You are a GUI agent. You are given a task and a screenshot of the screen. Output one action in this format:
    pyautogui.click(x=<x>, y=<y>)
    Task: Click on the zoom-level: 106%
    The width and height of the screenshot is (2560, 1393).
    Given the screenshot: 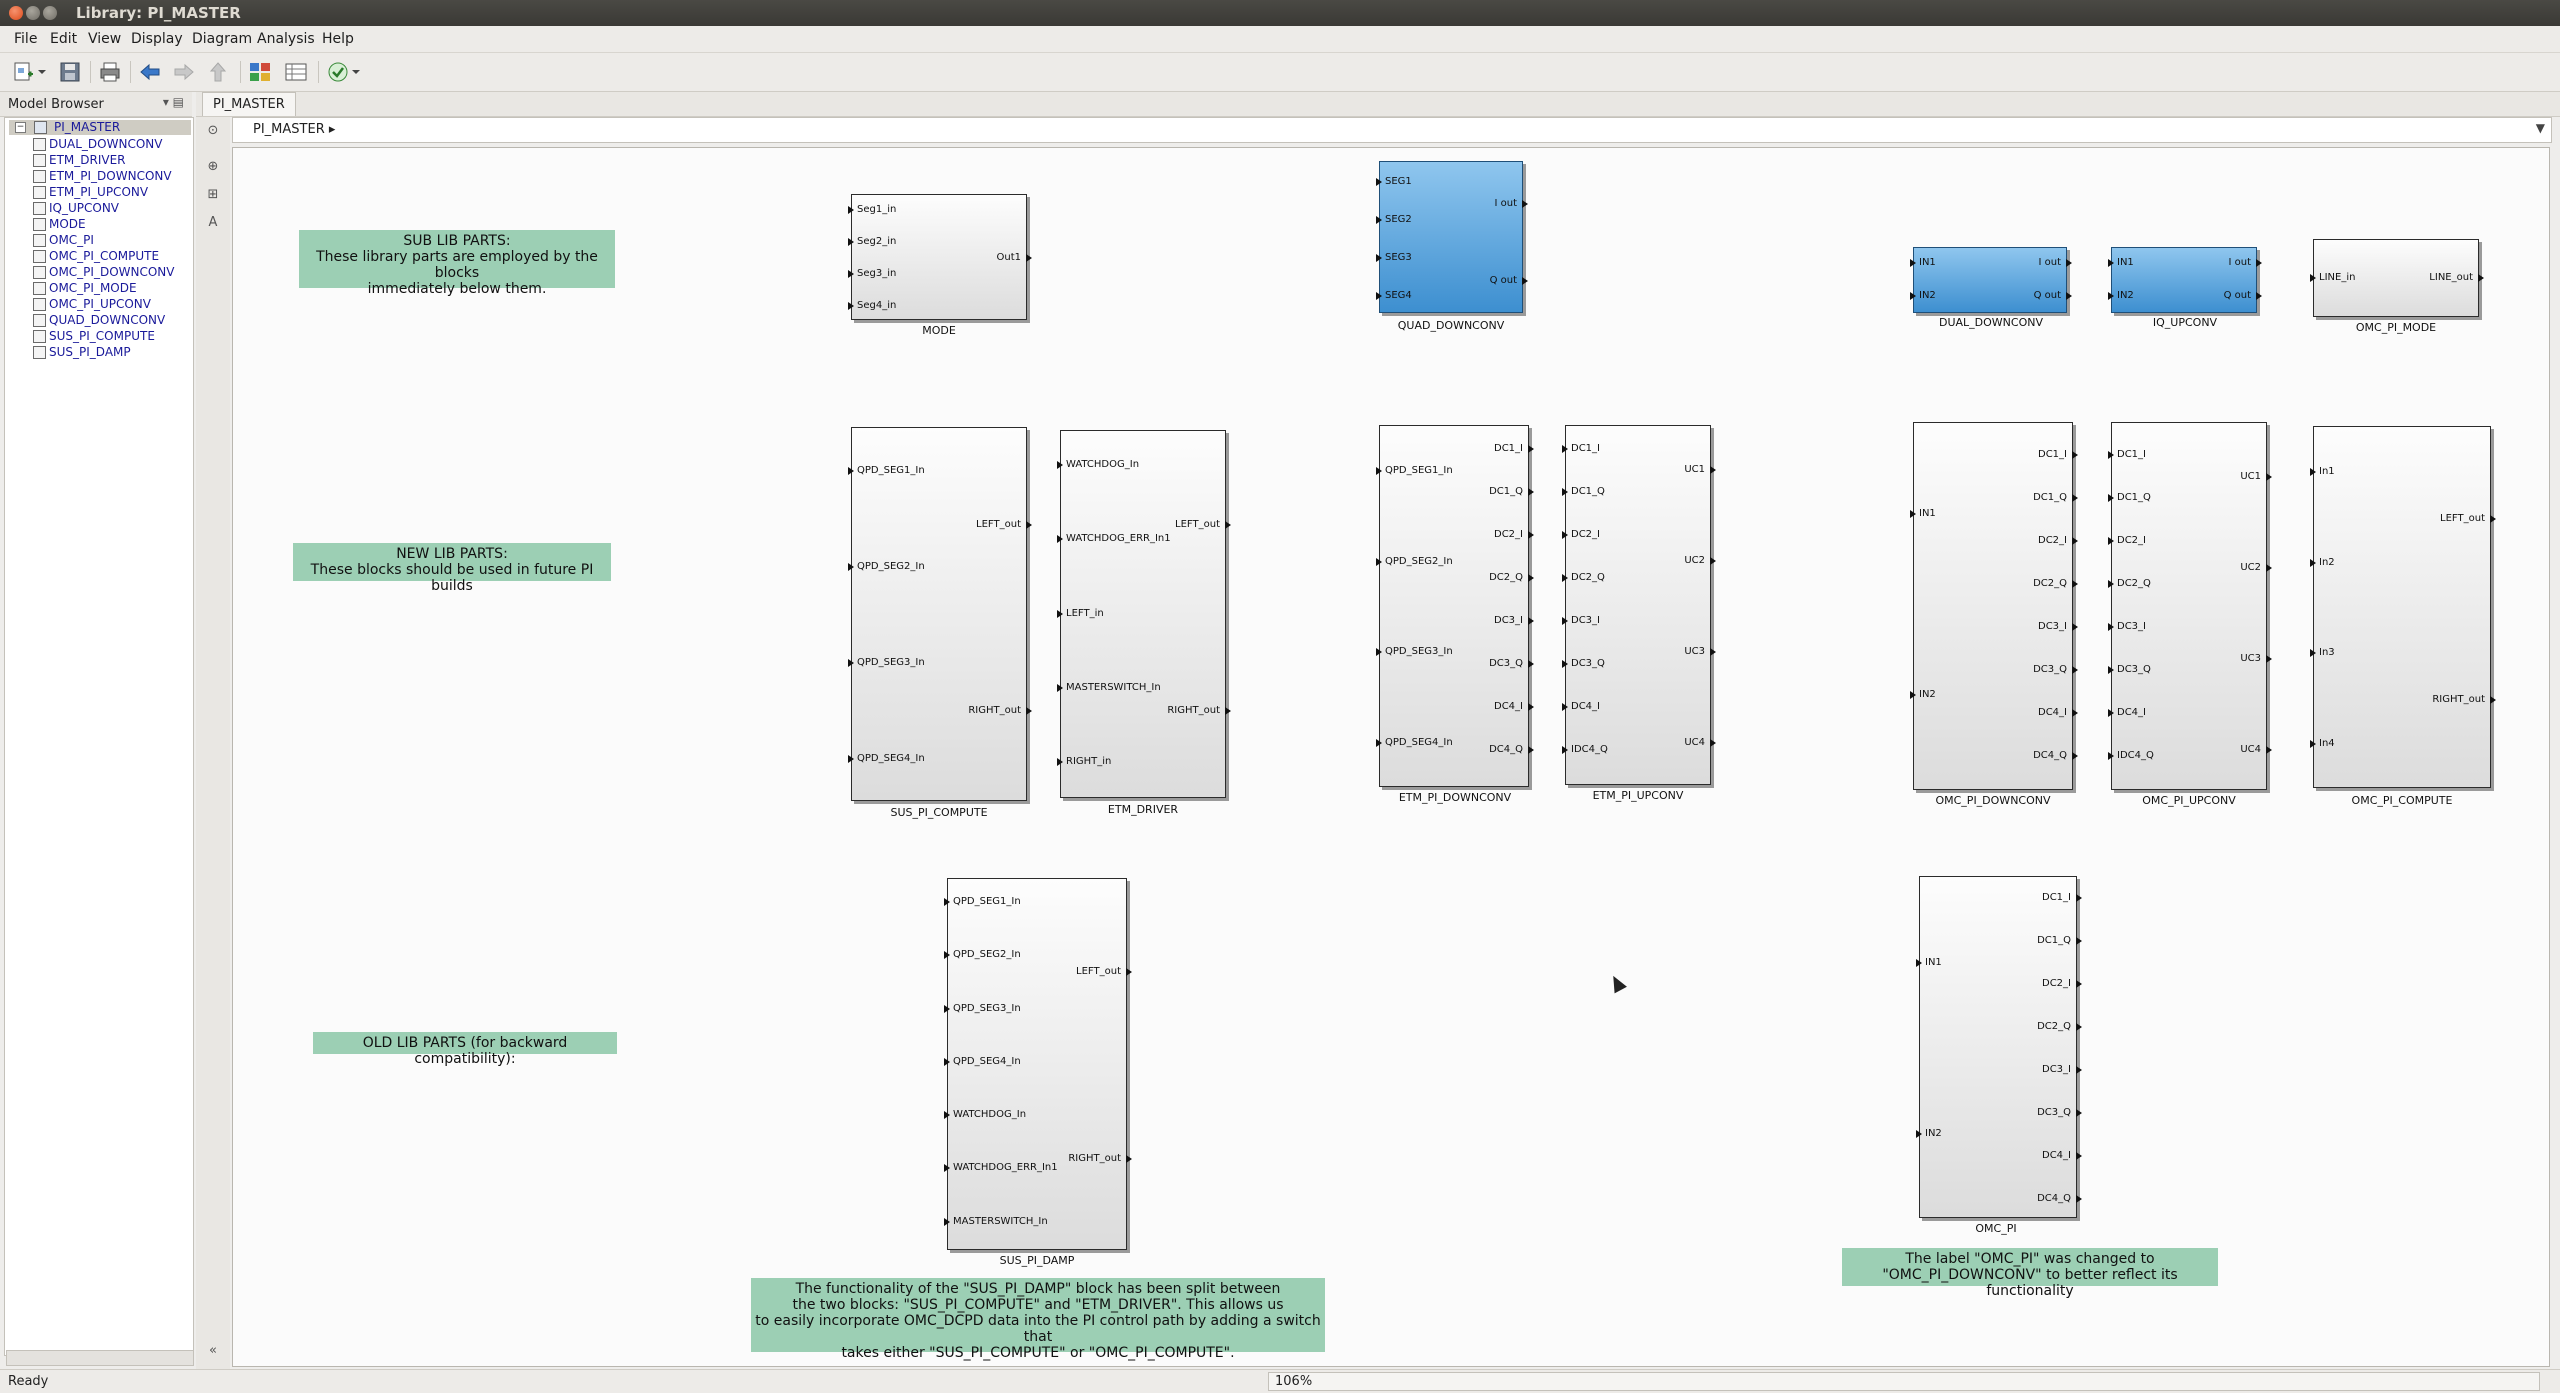 What is the action you would take?
    pyautogui.click(x=1294, y=1381)
    